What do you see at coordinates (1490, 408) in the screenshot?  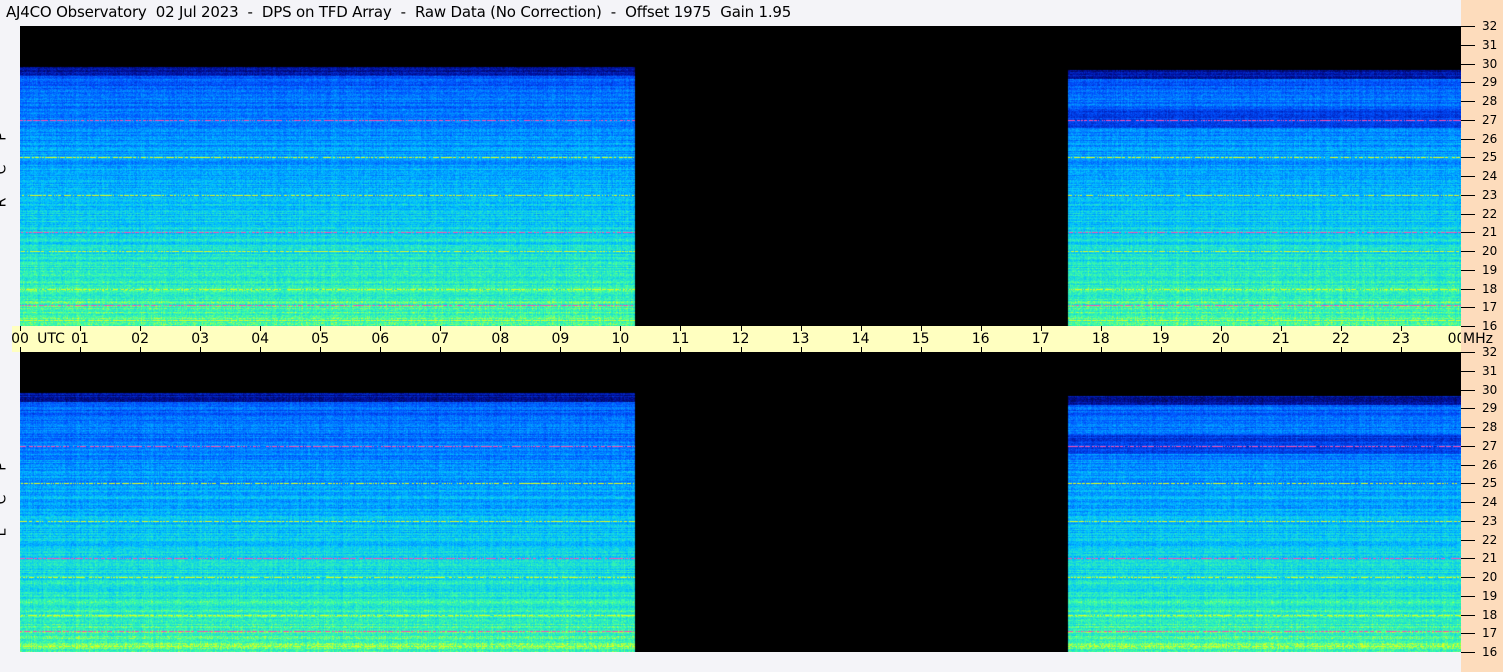 I see `frequency-tick-label: 29` at bounding box center [1490, 408].